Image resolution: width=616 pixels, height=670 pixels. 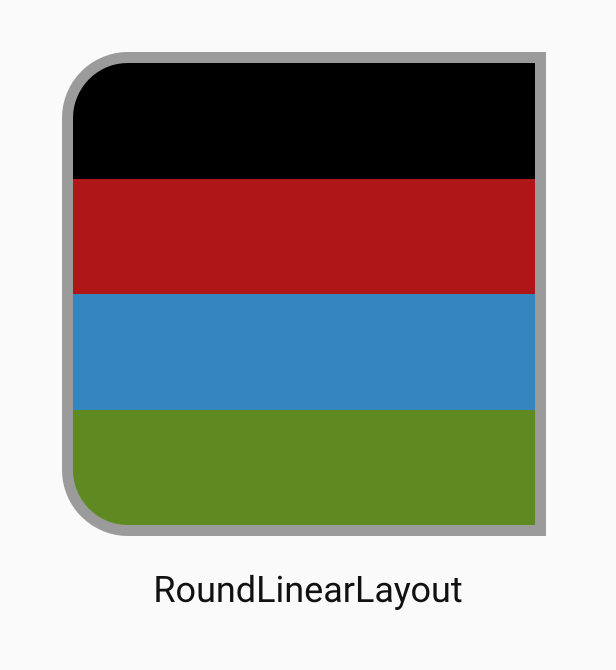 I want to click on green-stripe, so click(x=304, y=467).